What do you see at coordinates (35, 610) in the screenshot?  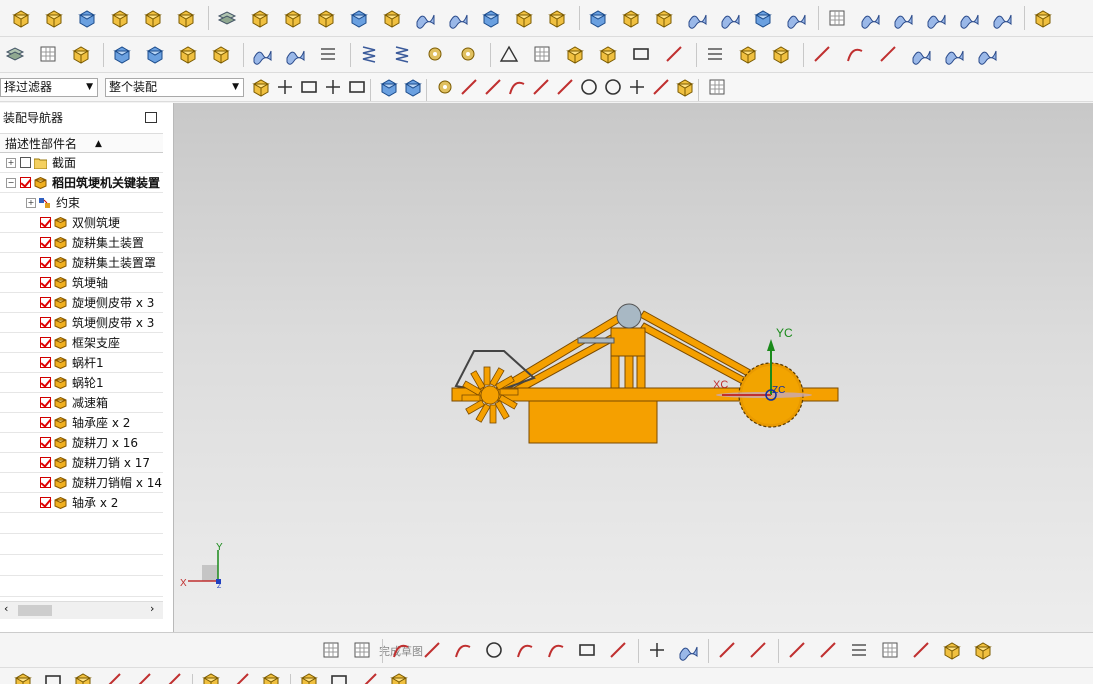 I see `scrollbar-thumb` at bounding box center [35, 610].